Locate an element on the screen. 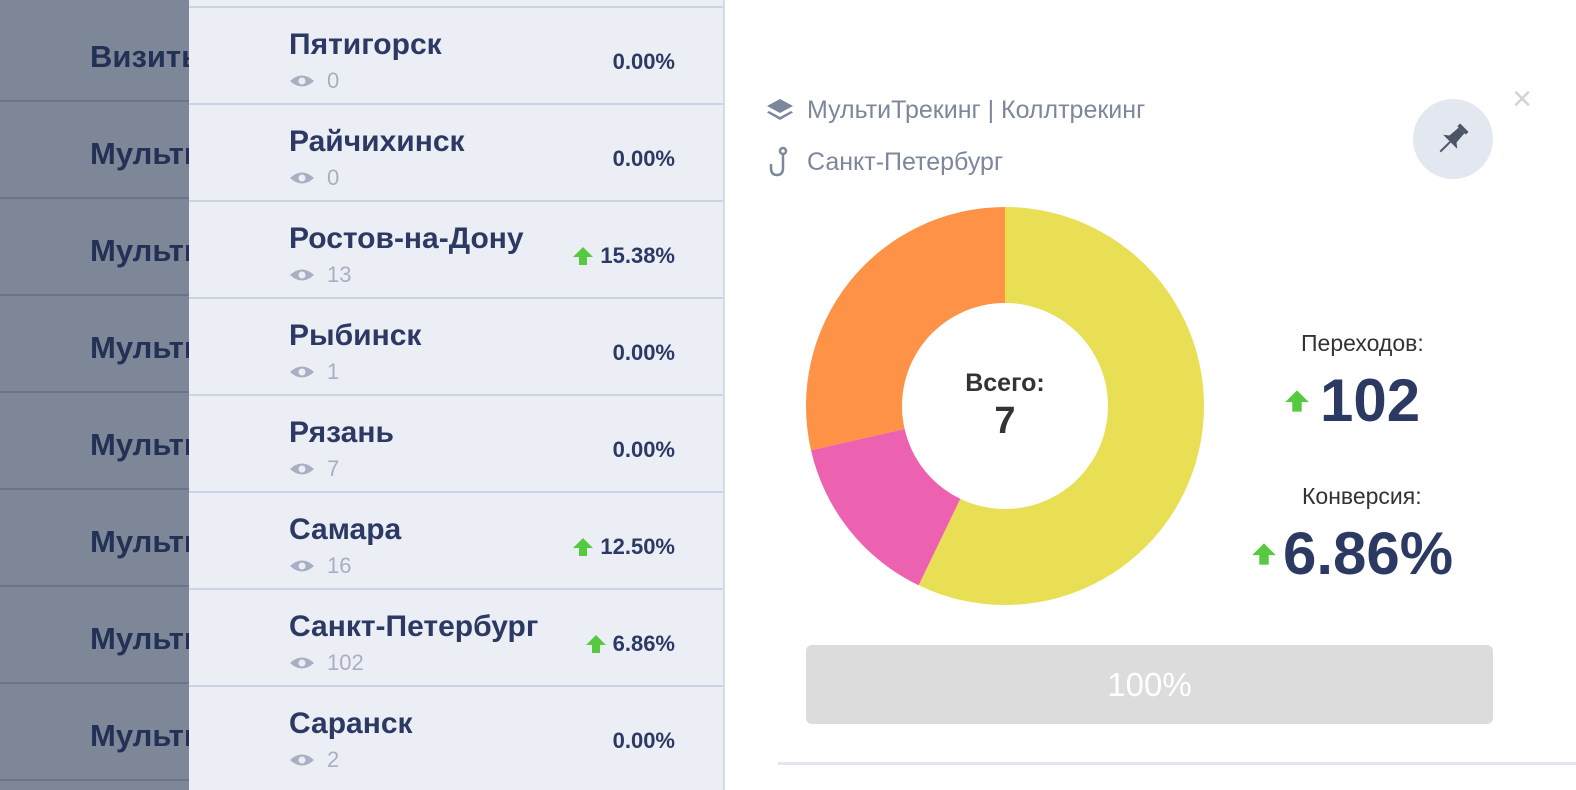  breadcrumb-city: Санкт-Петербург is located at coordinates (884, 162).